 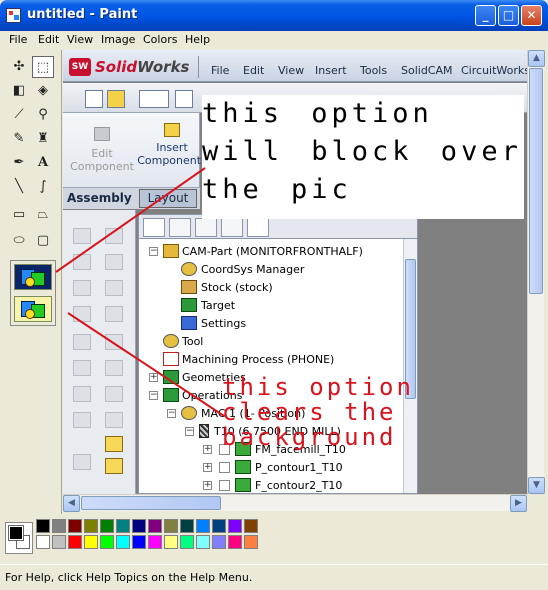 What do you see at coordinates (43, 115) in the screenshot?
I see `magnifier-icon: ⚲` at bounding box center [43, 115].